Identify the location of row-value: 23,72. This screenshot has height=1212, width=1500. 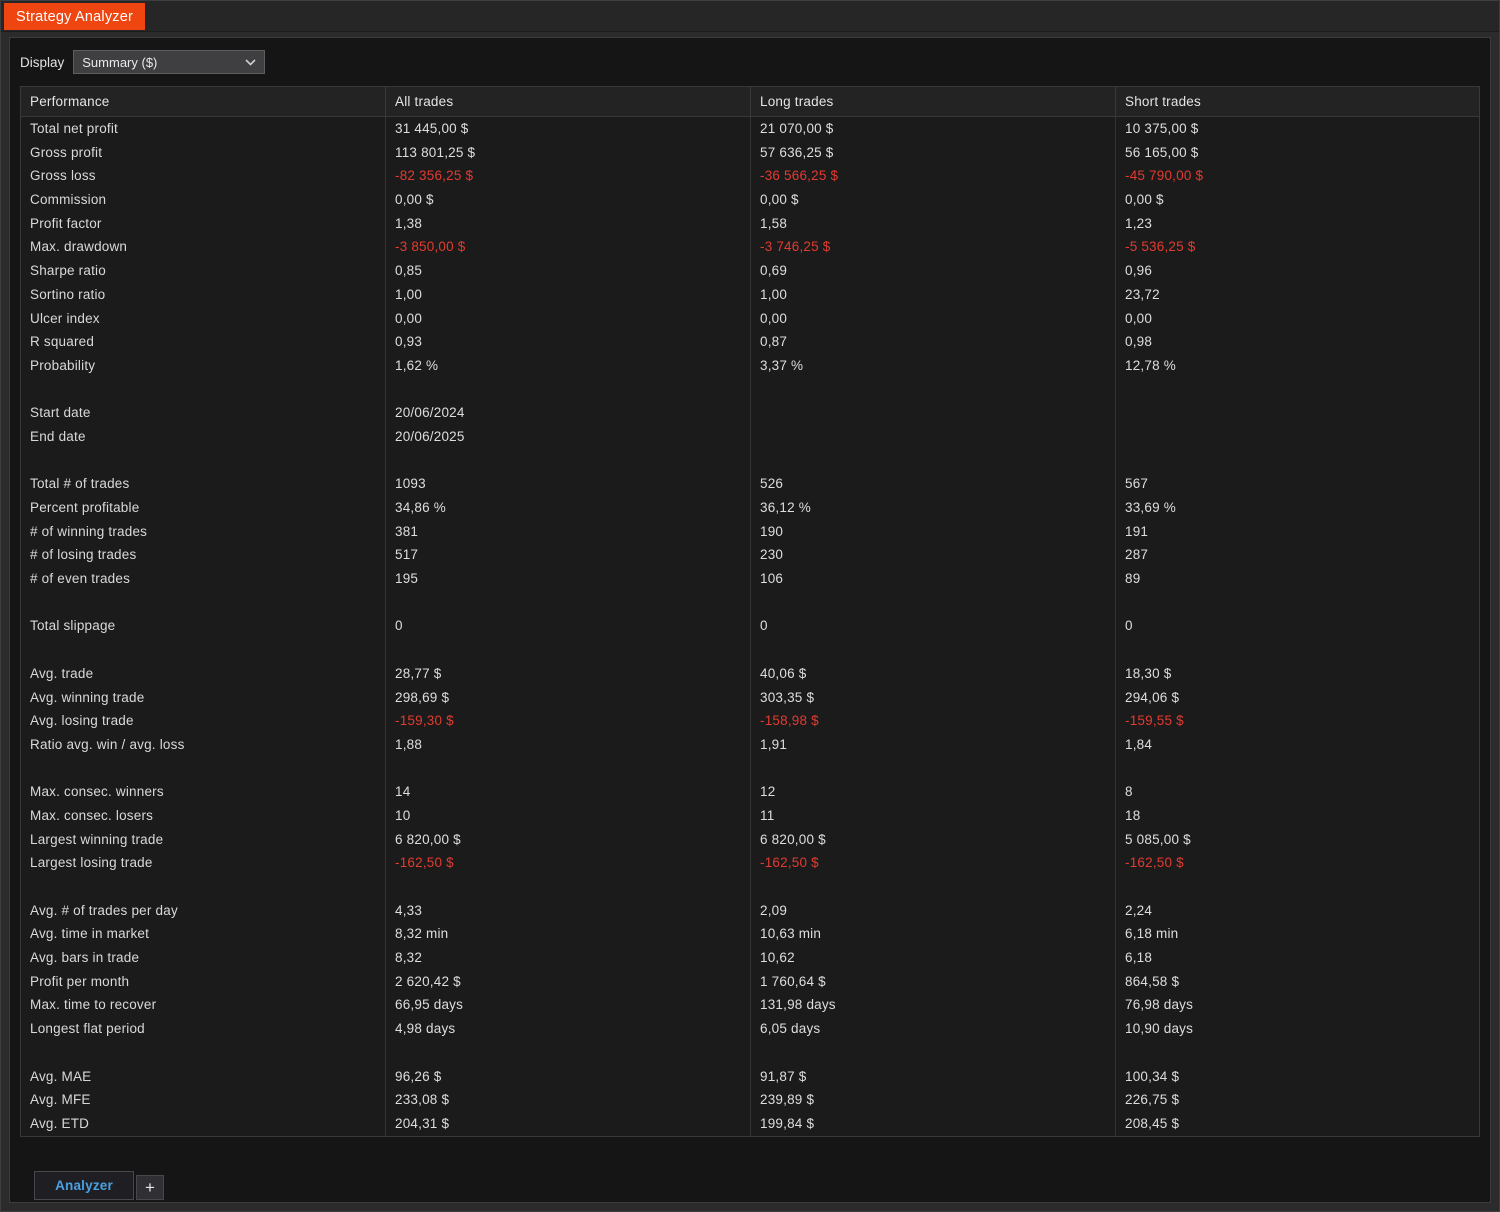
(1142, 294).